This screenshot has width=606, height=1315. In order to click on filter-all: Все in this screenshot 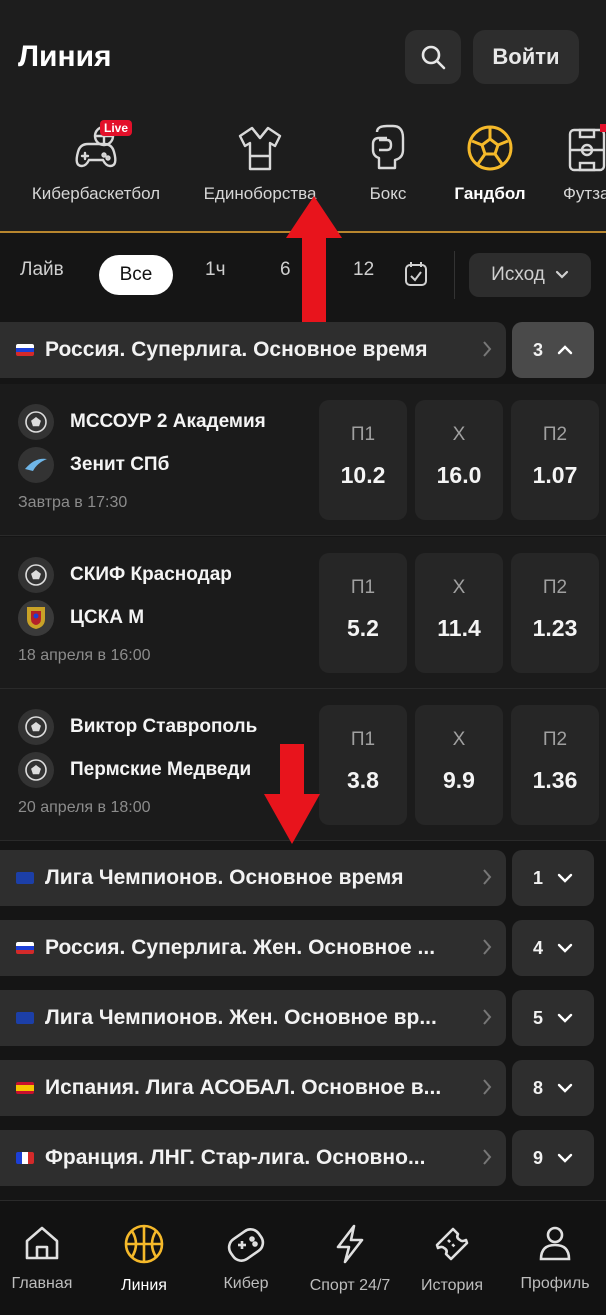, I will do `click(136, 275)`.